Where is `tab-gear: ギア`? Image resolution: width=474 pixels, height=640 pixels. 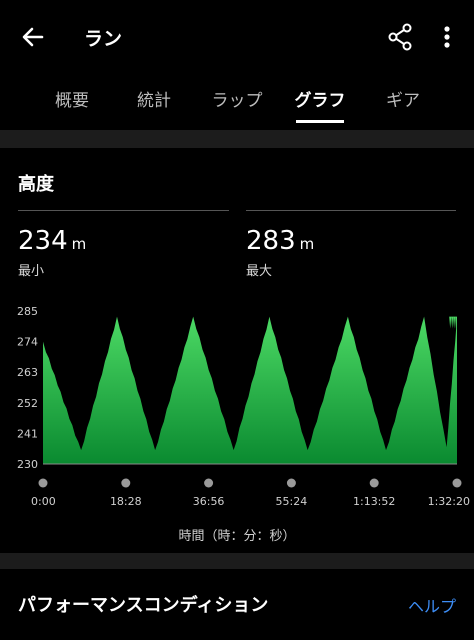
tab-gear: ギア is located at coordinates (403, 98).